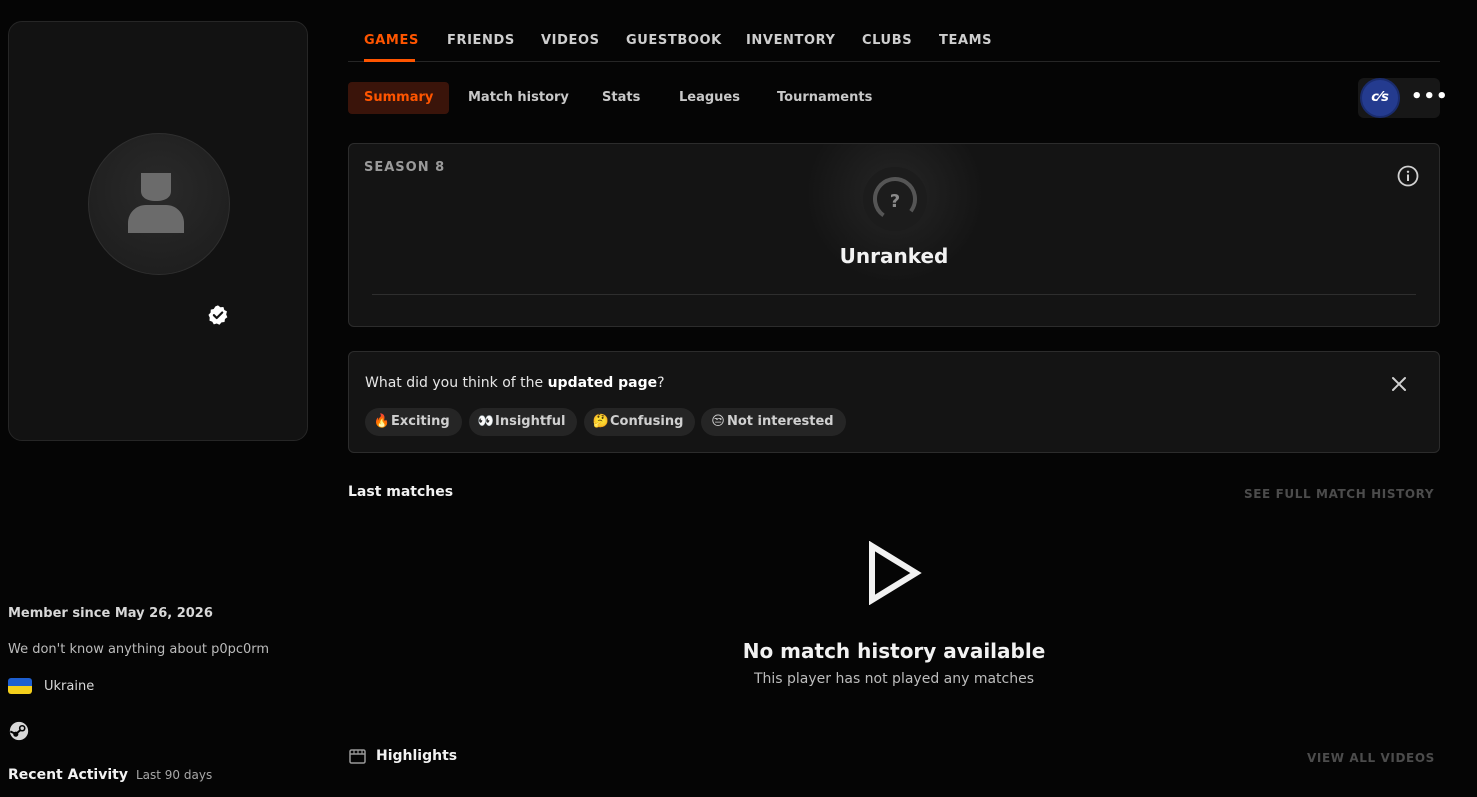 Image resolution: width=1477 pixels, height=797 pixels. I want to click on verified-badge-icon, so click(218, 315).